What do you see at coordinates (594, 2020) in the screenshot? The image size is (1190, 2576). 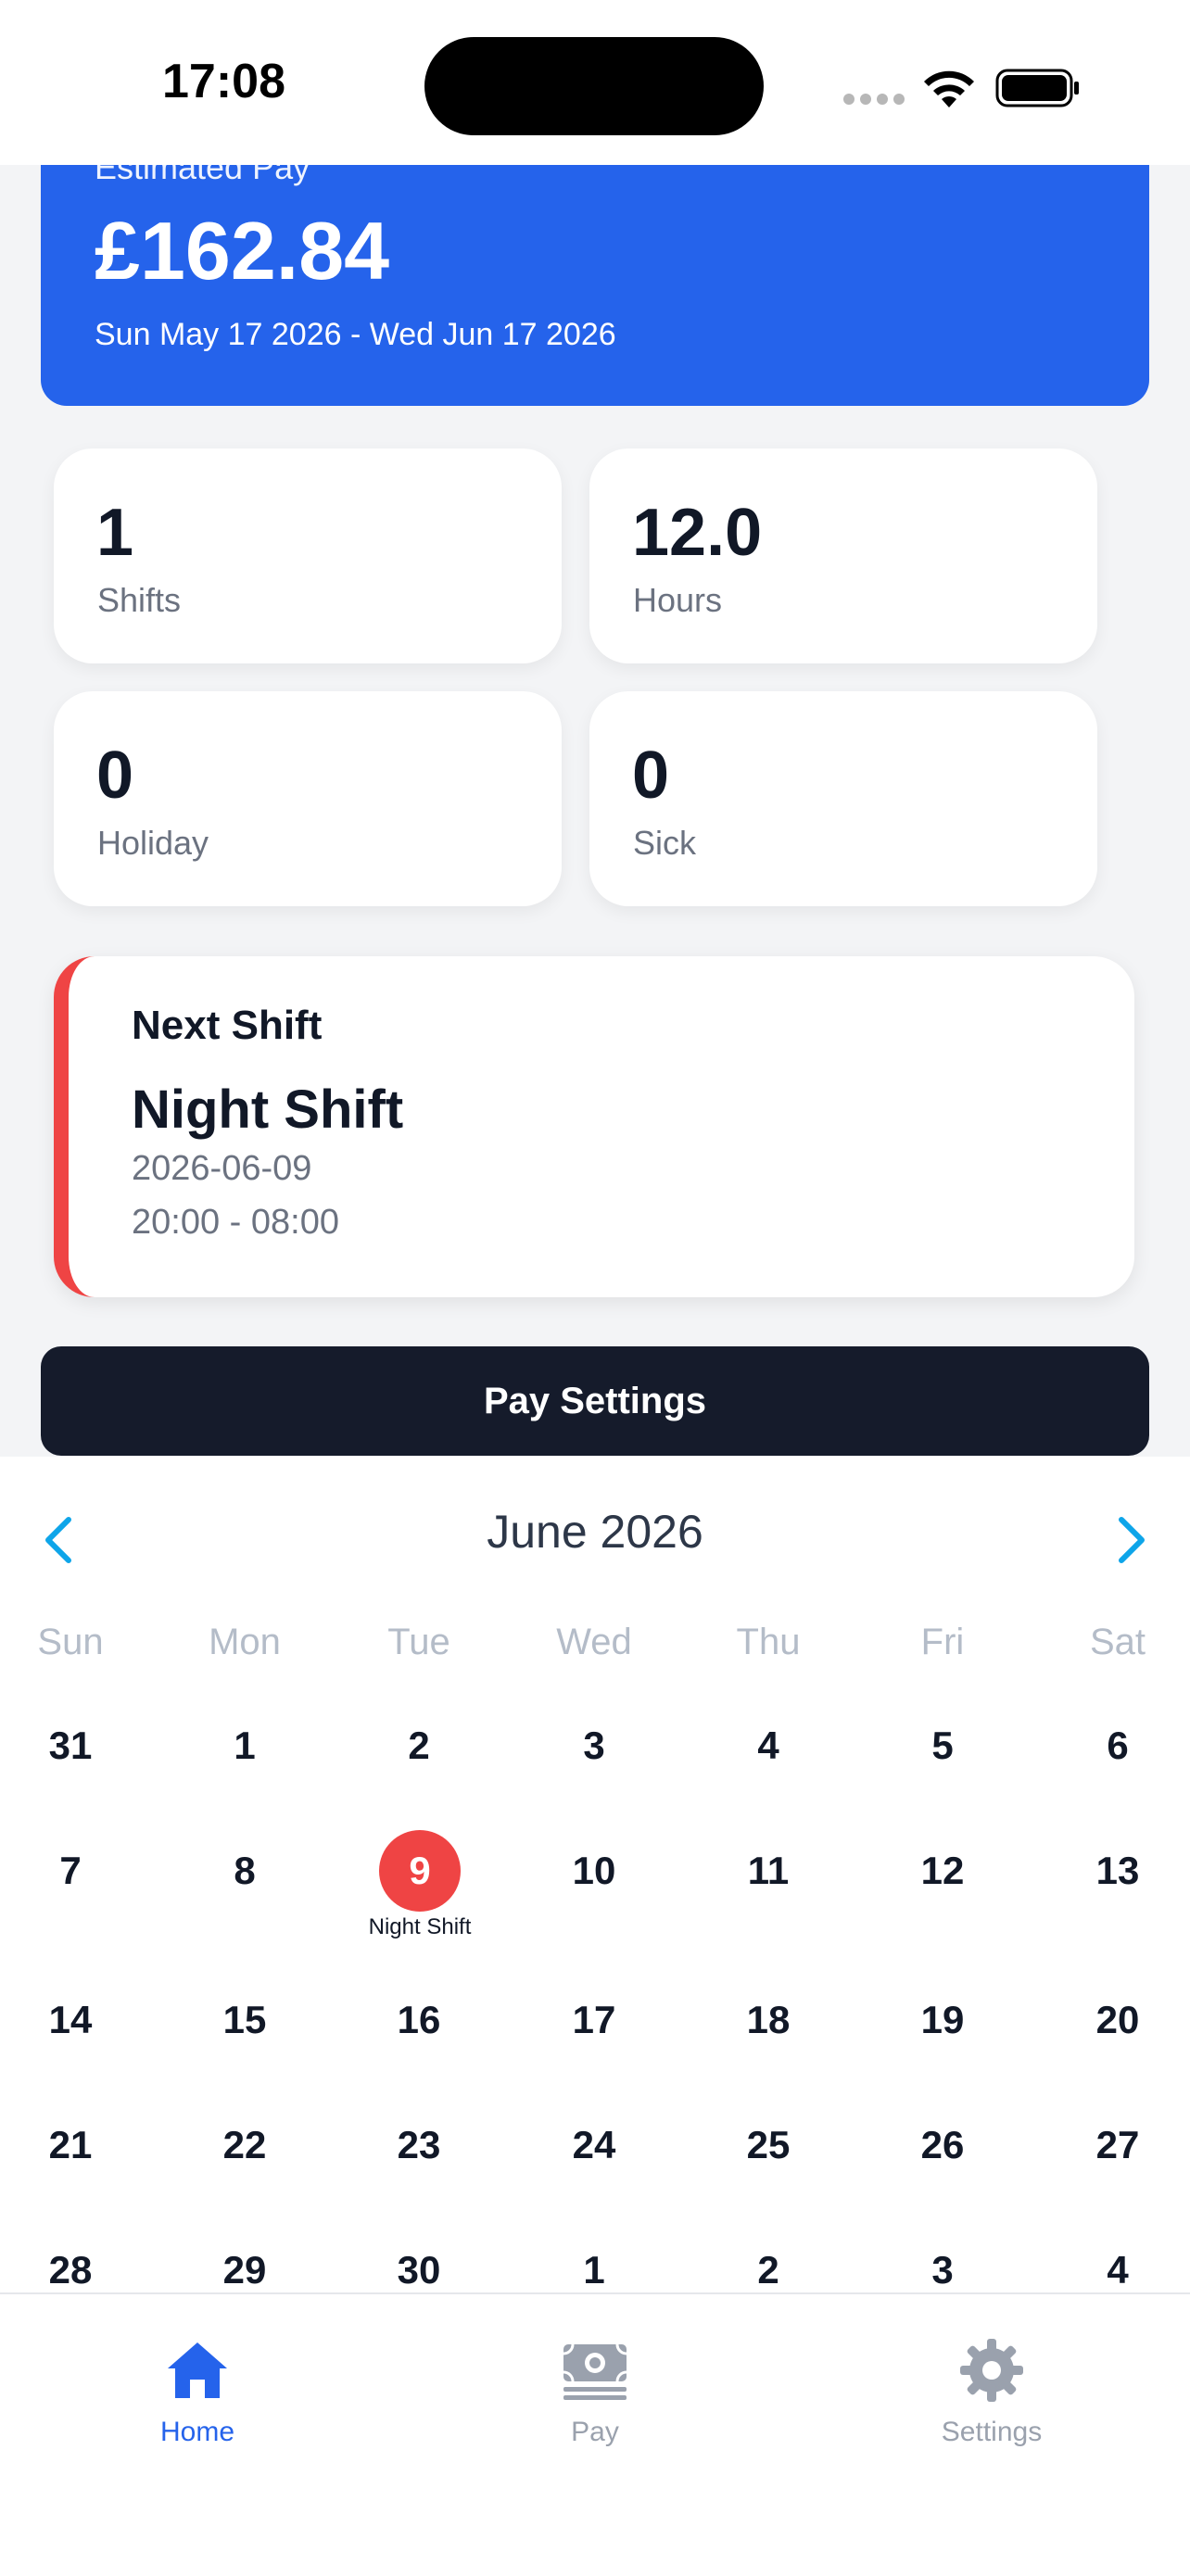 I see `calendar-day: 17` at bounding box center [594, 2020].